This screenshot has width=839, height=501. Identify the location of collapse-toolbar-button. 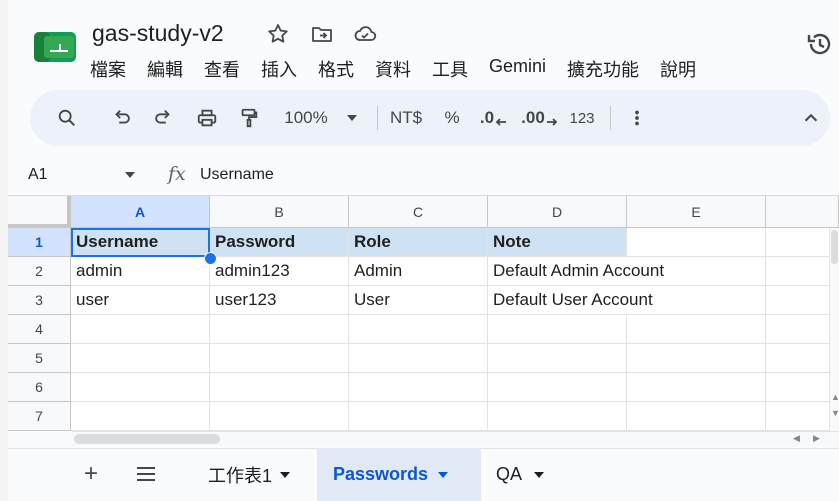
(811, 118).